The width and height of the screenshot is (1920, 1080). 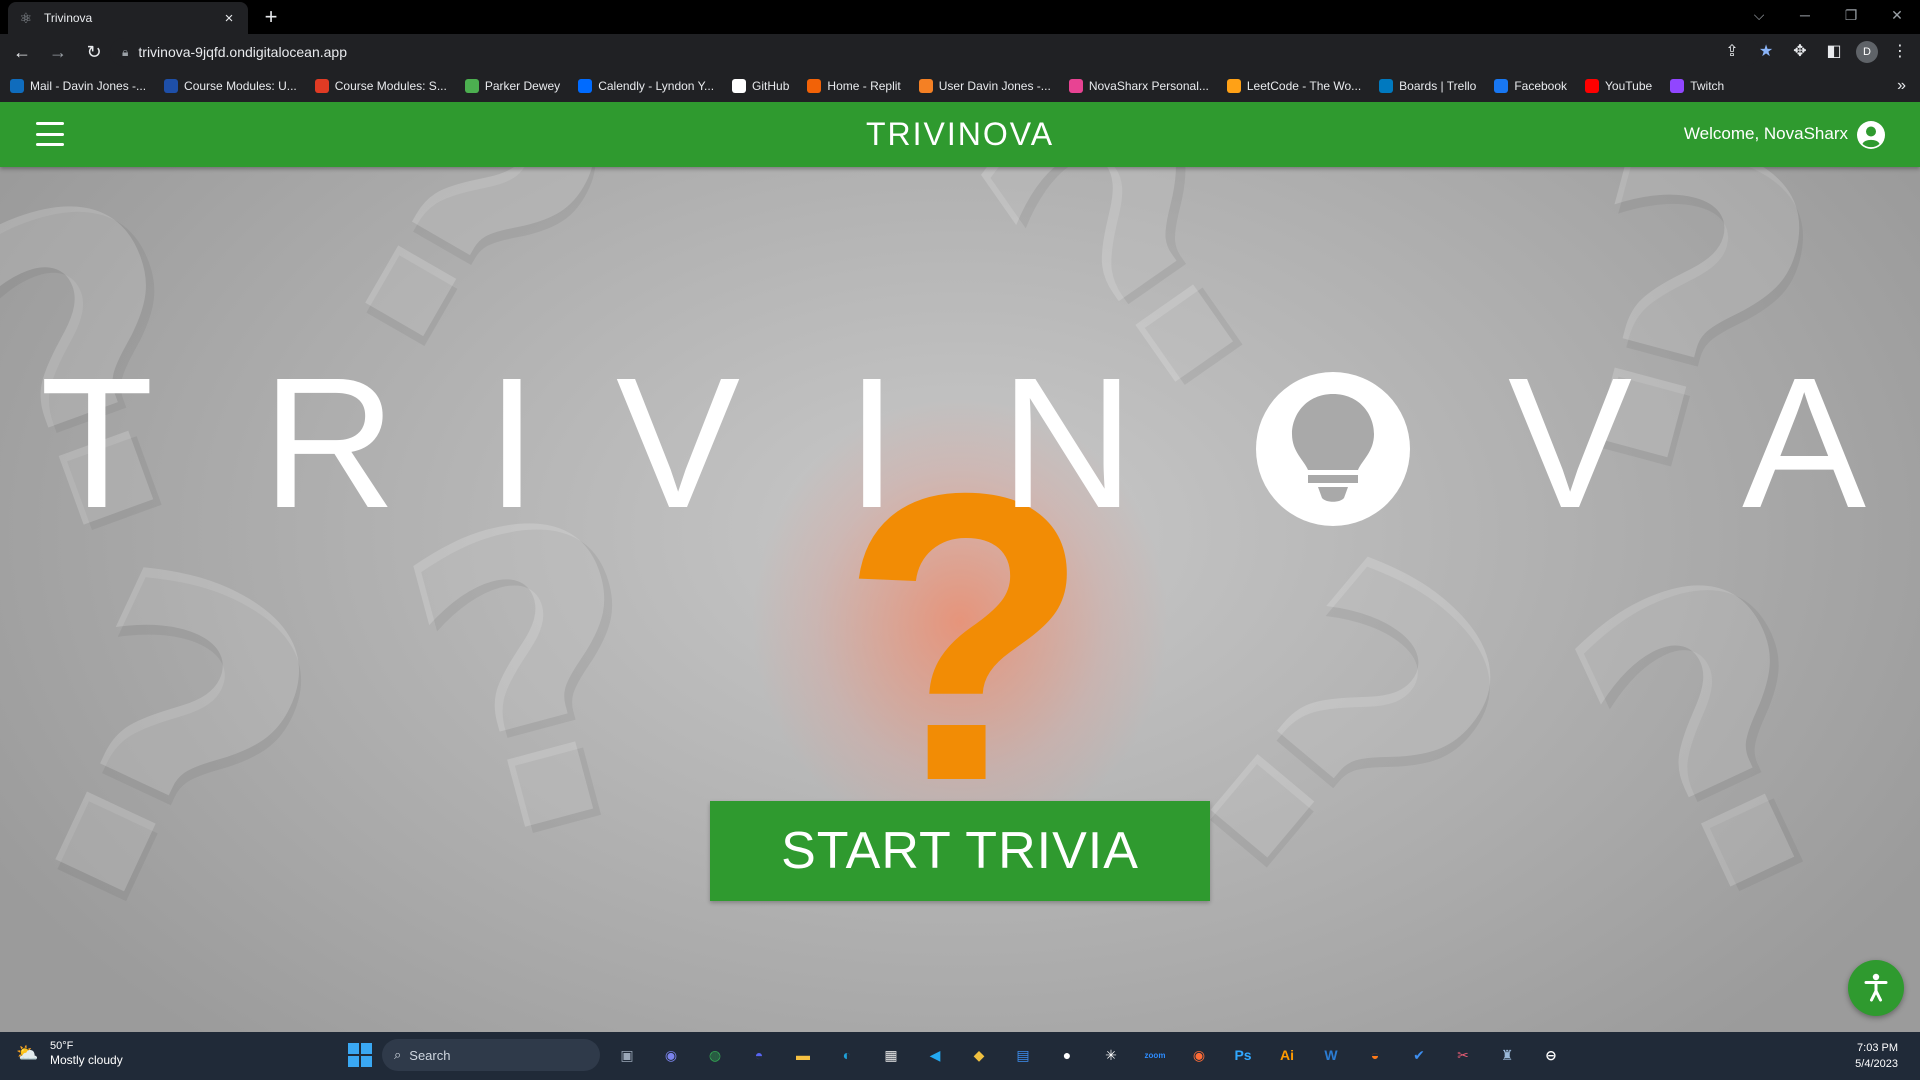 I want to click on profile-avatar: D, so click(x=1867, y=52).